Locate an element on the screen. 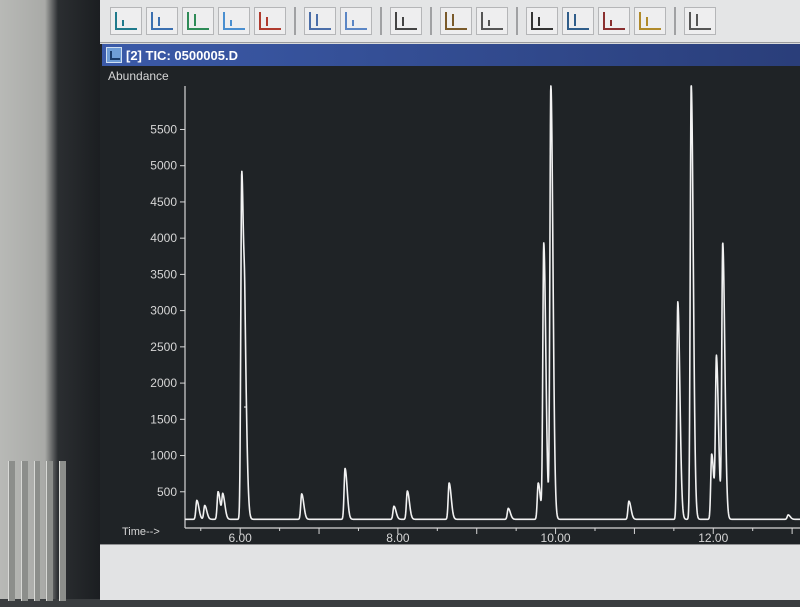 The image size is (800, 607). y-tick-label: 2000 is located at coordinates (163, 383).